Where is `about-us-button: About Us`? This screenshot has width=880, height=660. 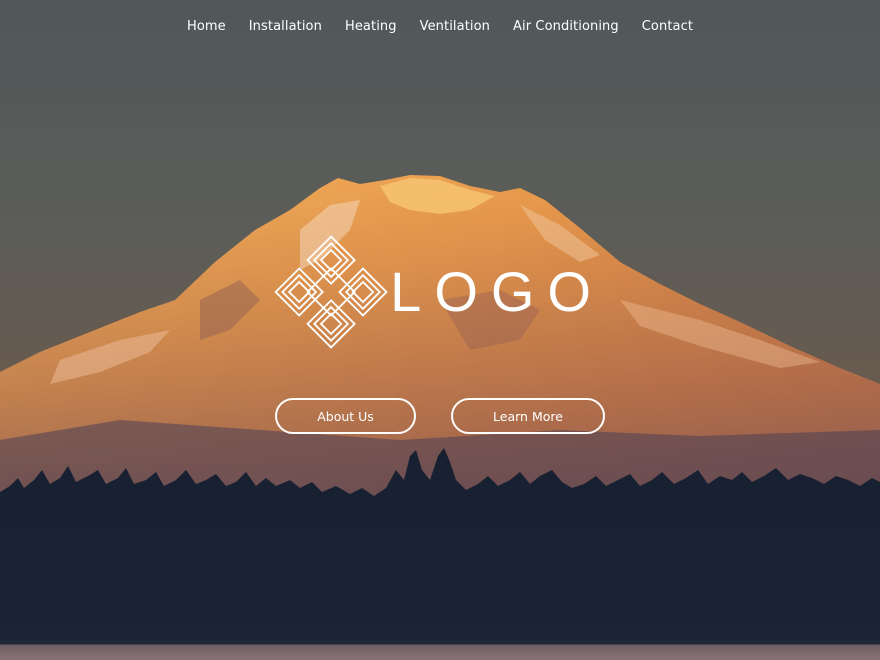
about-us-button: About Us is located at coordinates (345, 416).